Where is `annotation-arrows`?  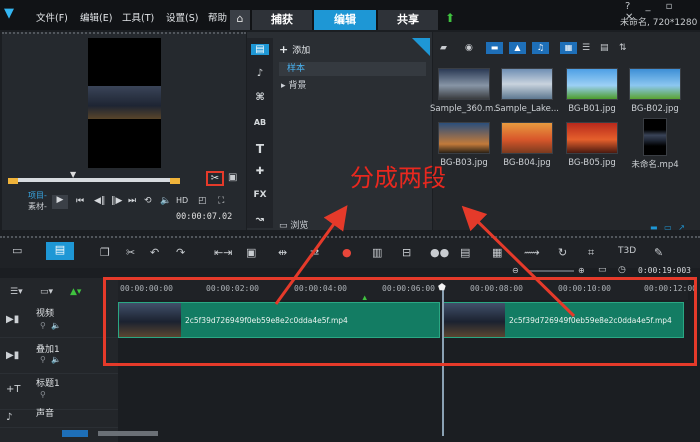
annotation-arrows is located at coordinates (425, 261).